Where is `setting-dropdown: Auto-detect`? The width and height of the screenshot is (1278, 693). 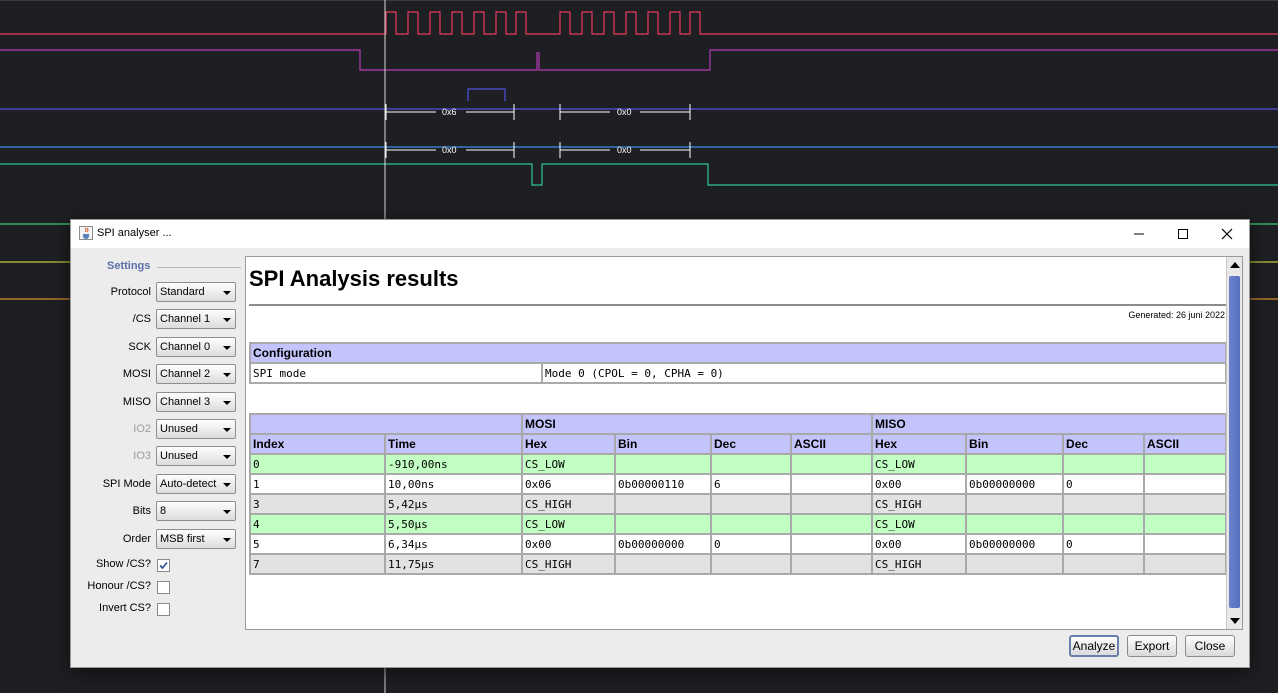 setting-dropdown: Auto-detect is located at coordinates (196, 483).